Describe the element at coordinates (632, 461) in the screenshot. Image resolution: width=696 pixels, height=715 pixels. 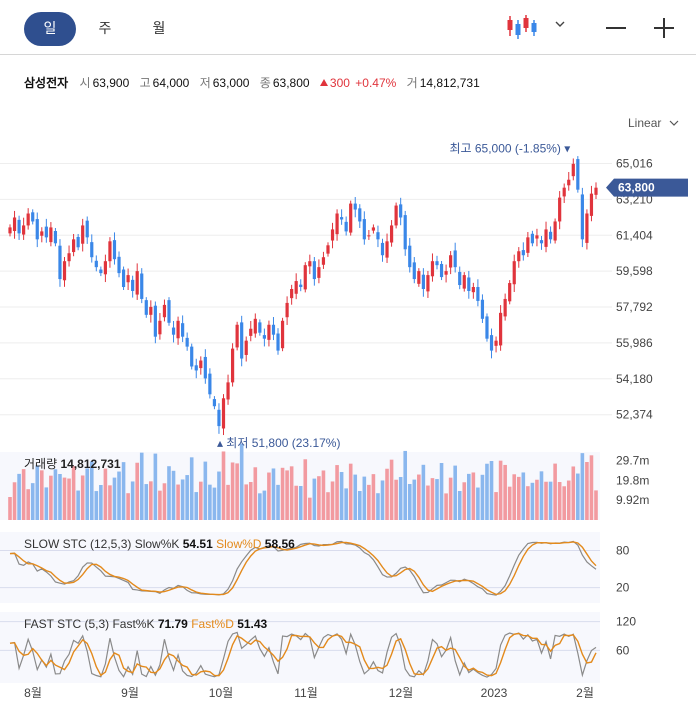
I see `volume-tick-label: 29.7m` at that location.